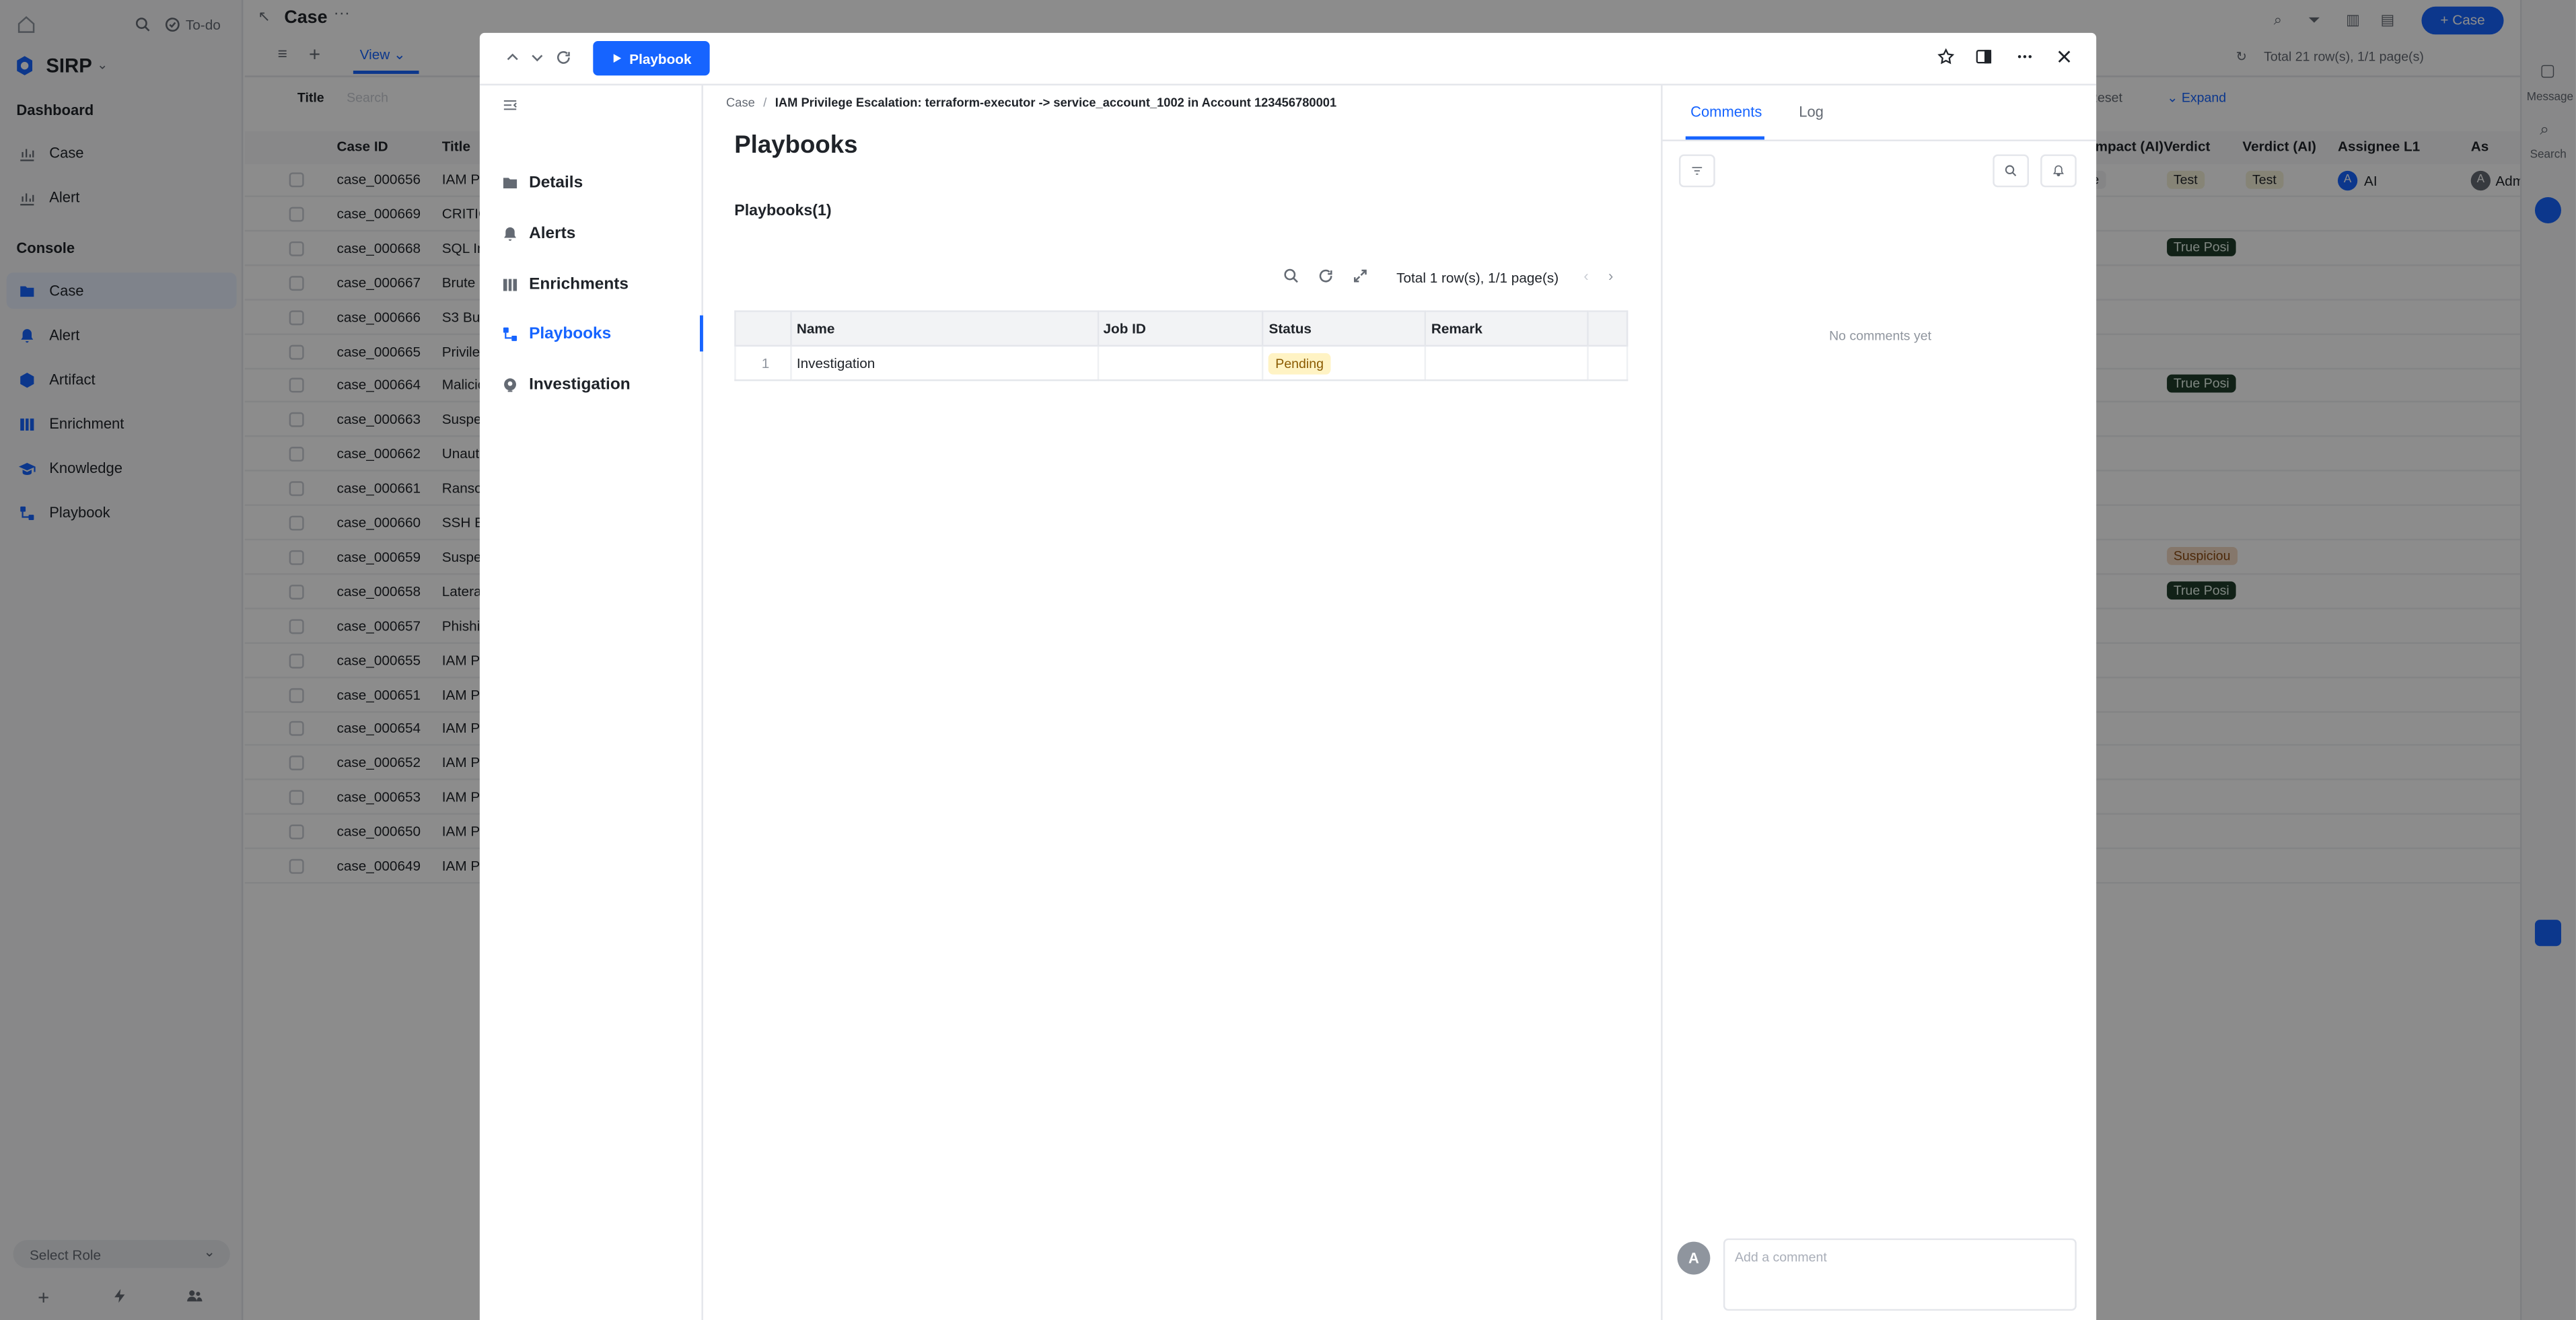 The width and height of the screenshot is (2576, 1320). I want to click on columns-icon, so click(510, 284).